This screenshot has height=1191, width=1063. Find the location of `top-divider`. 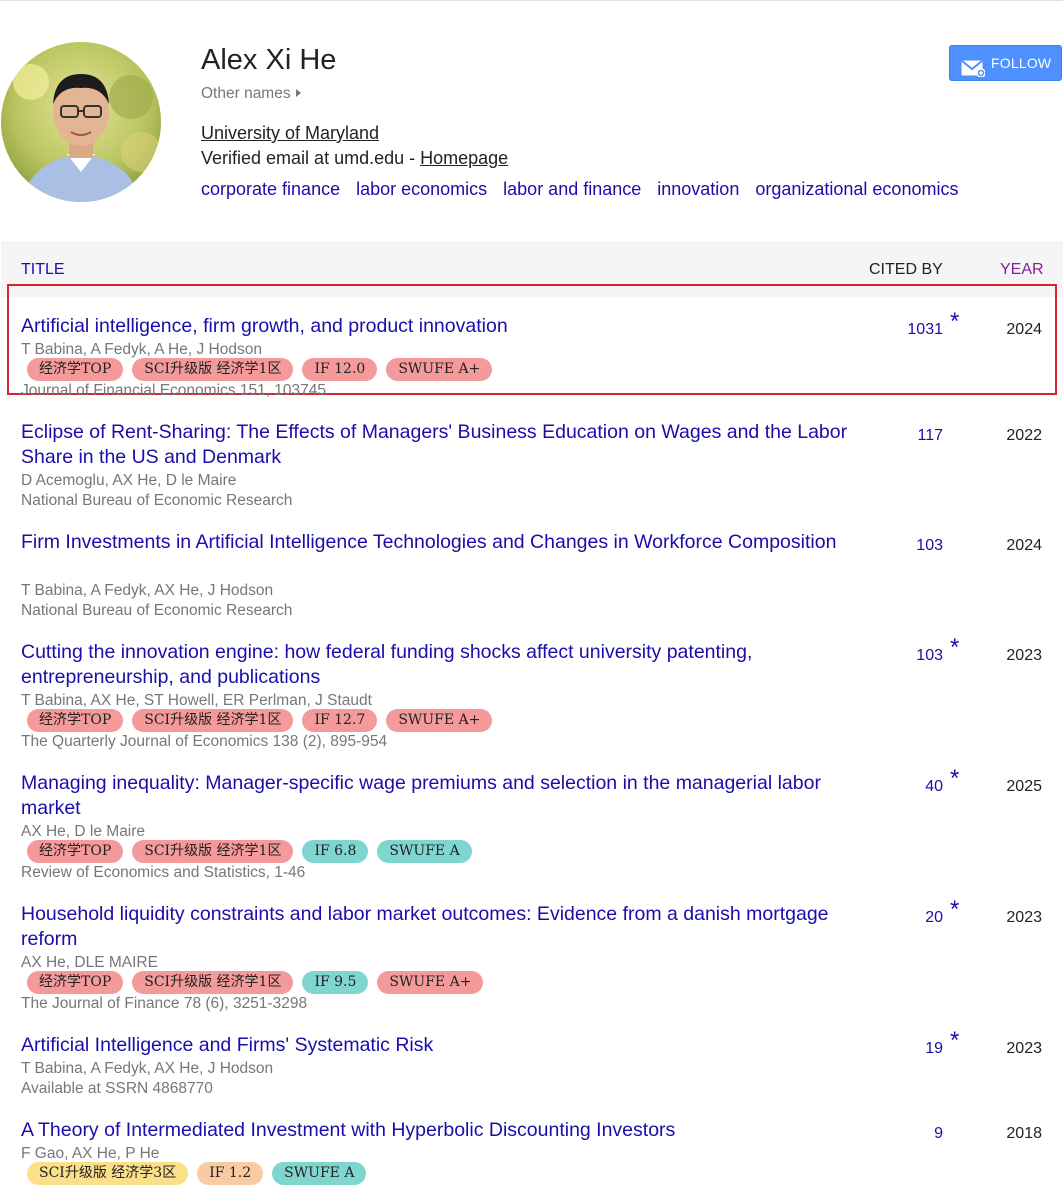

top-divider is located at coordinates (531, 0).